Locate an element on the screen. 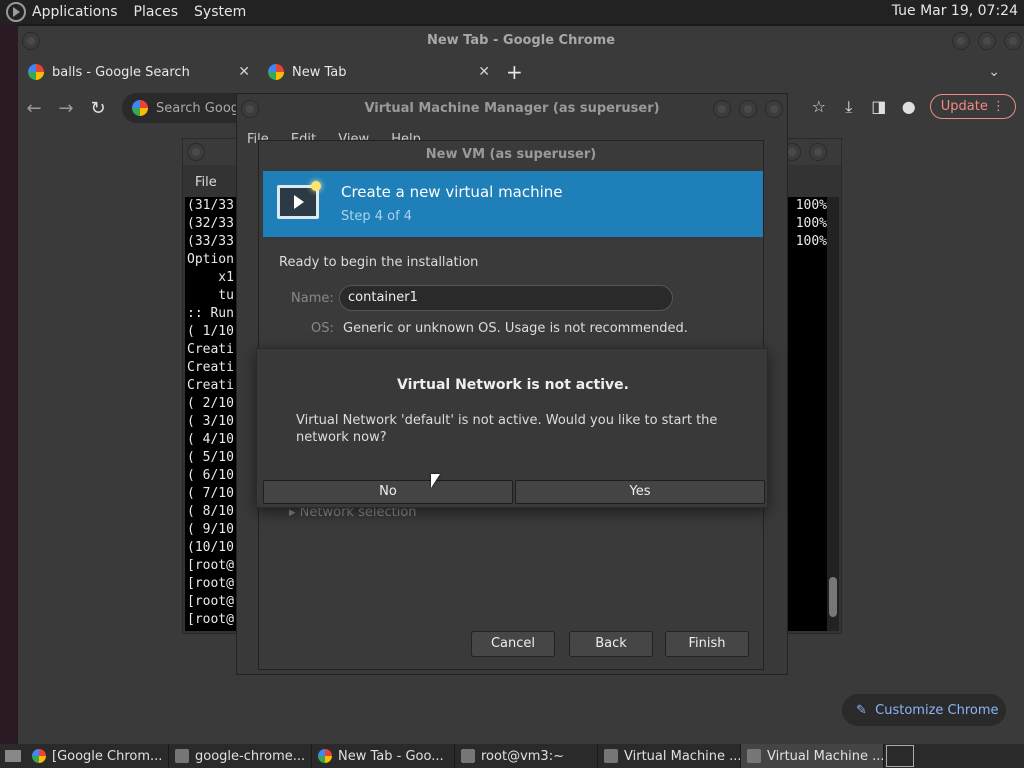  distro-logo-icon is located at coordinates (16, 12).